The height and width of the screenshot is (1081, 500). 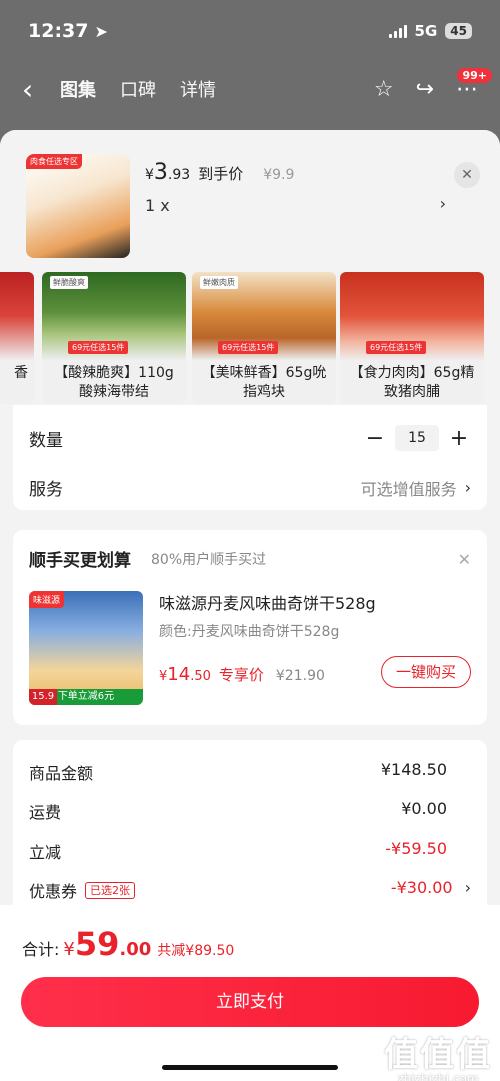 What do you see at coordinates (250, 31) in the screenshot?
I see `status-bar: 12:37 ➤ 5G 45` at bounding box center [250, 31].